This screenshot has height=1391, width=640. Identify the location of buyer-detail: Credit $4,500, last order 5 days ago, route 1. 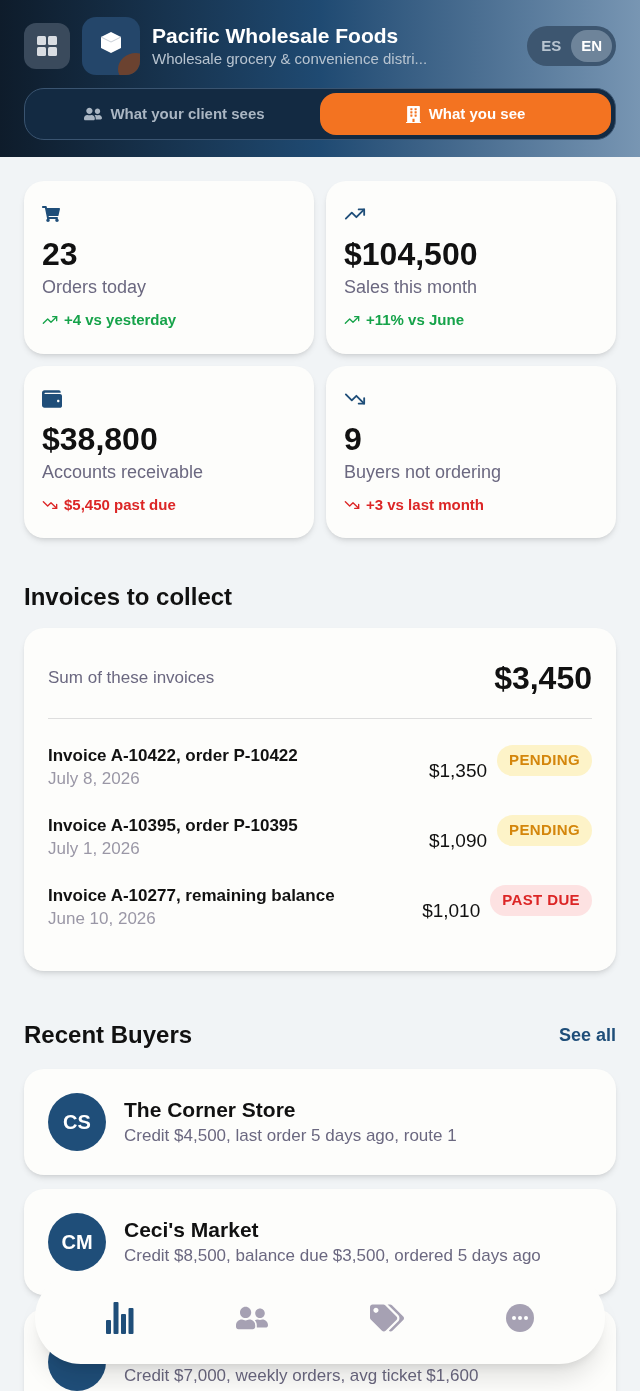
(290, 1136).